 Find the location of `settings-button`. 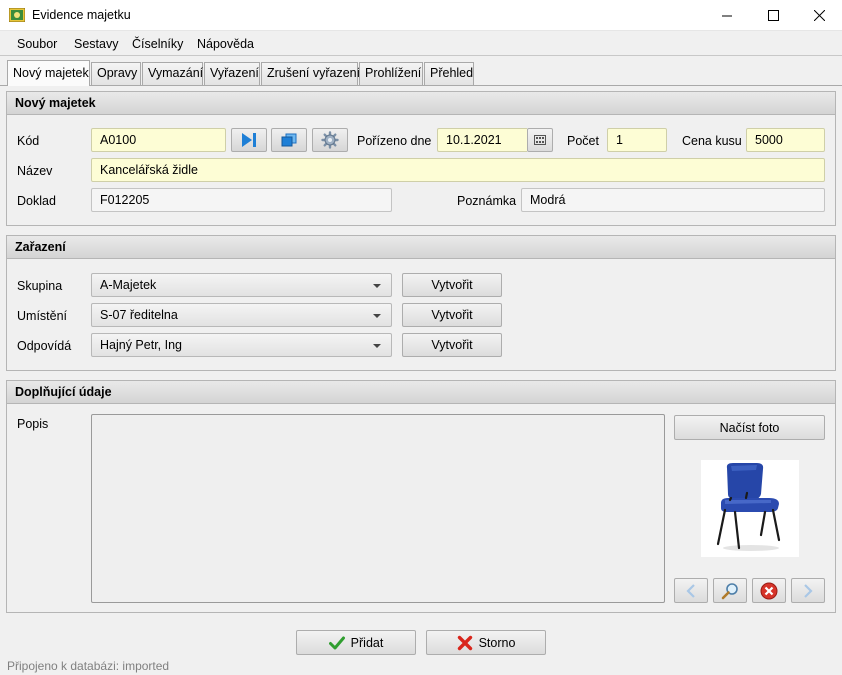

settings-button is located at coordinates (330, 140).